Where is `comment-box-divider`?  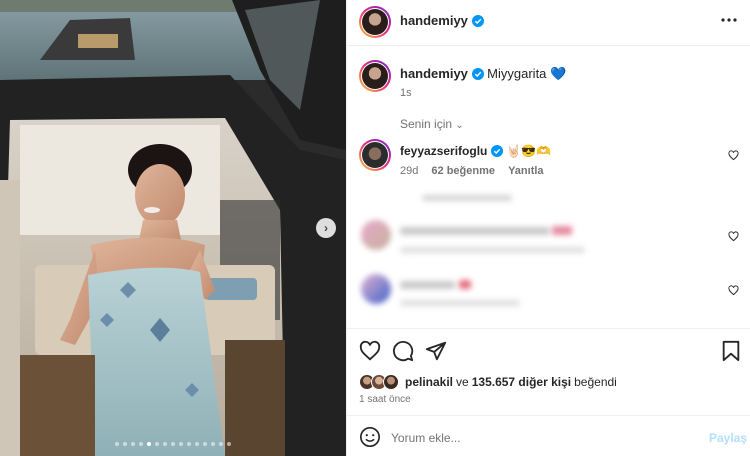 comment-box-divider is located at coordinates (548, 415).